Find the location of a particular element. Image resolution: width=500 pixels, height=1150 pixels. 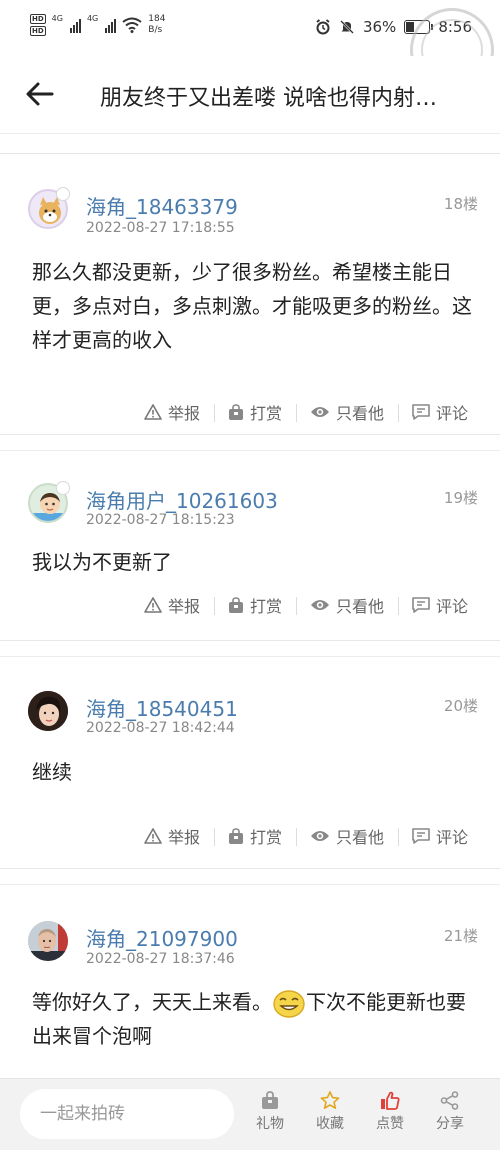

gift-icon is located at coordinates (270, 1100).